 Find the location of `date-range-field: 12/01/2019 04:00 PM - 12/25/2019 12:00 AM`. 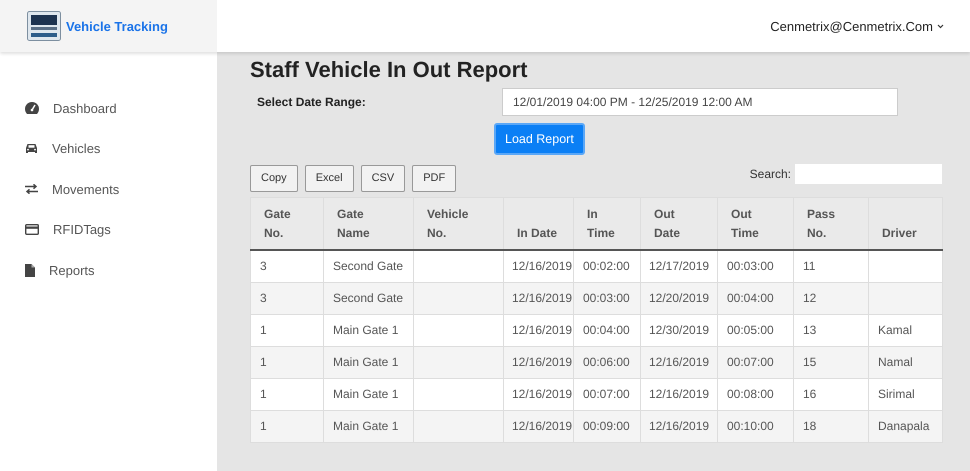

date-range-field: 12/01/2019 04:00 PM - 12/25/2019 12:00 AM is located at coordinates (700, 102).